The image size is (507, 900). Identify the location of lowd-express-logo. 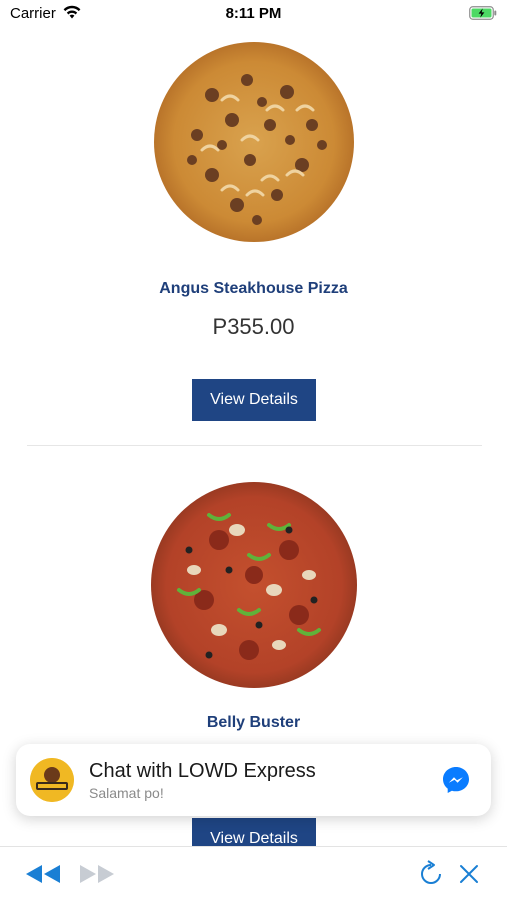
(52, 780).